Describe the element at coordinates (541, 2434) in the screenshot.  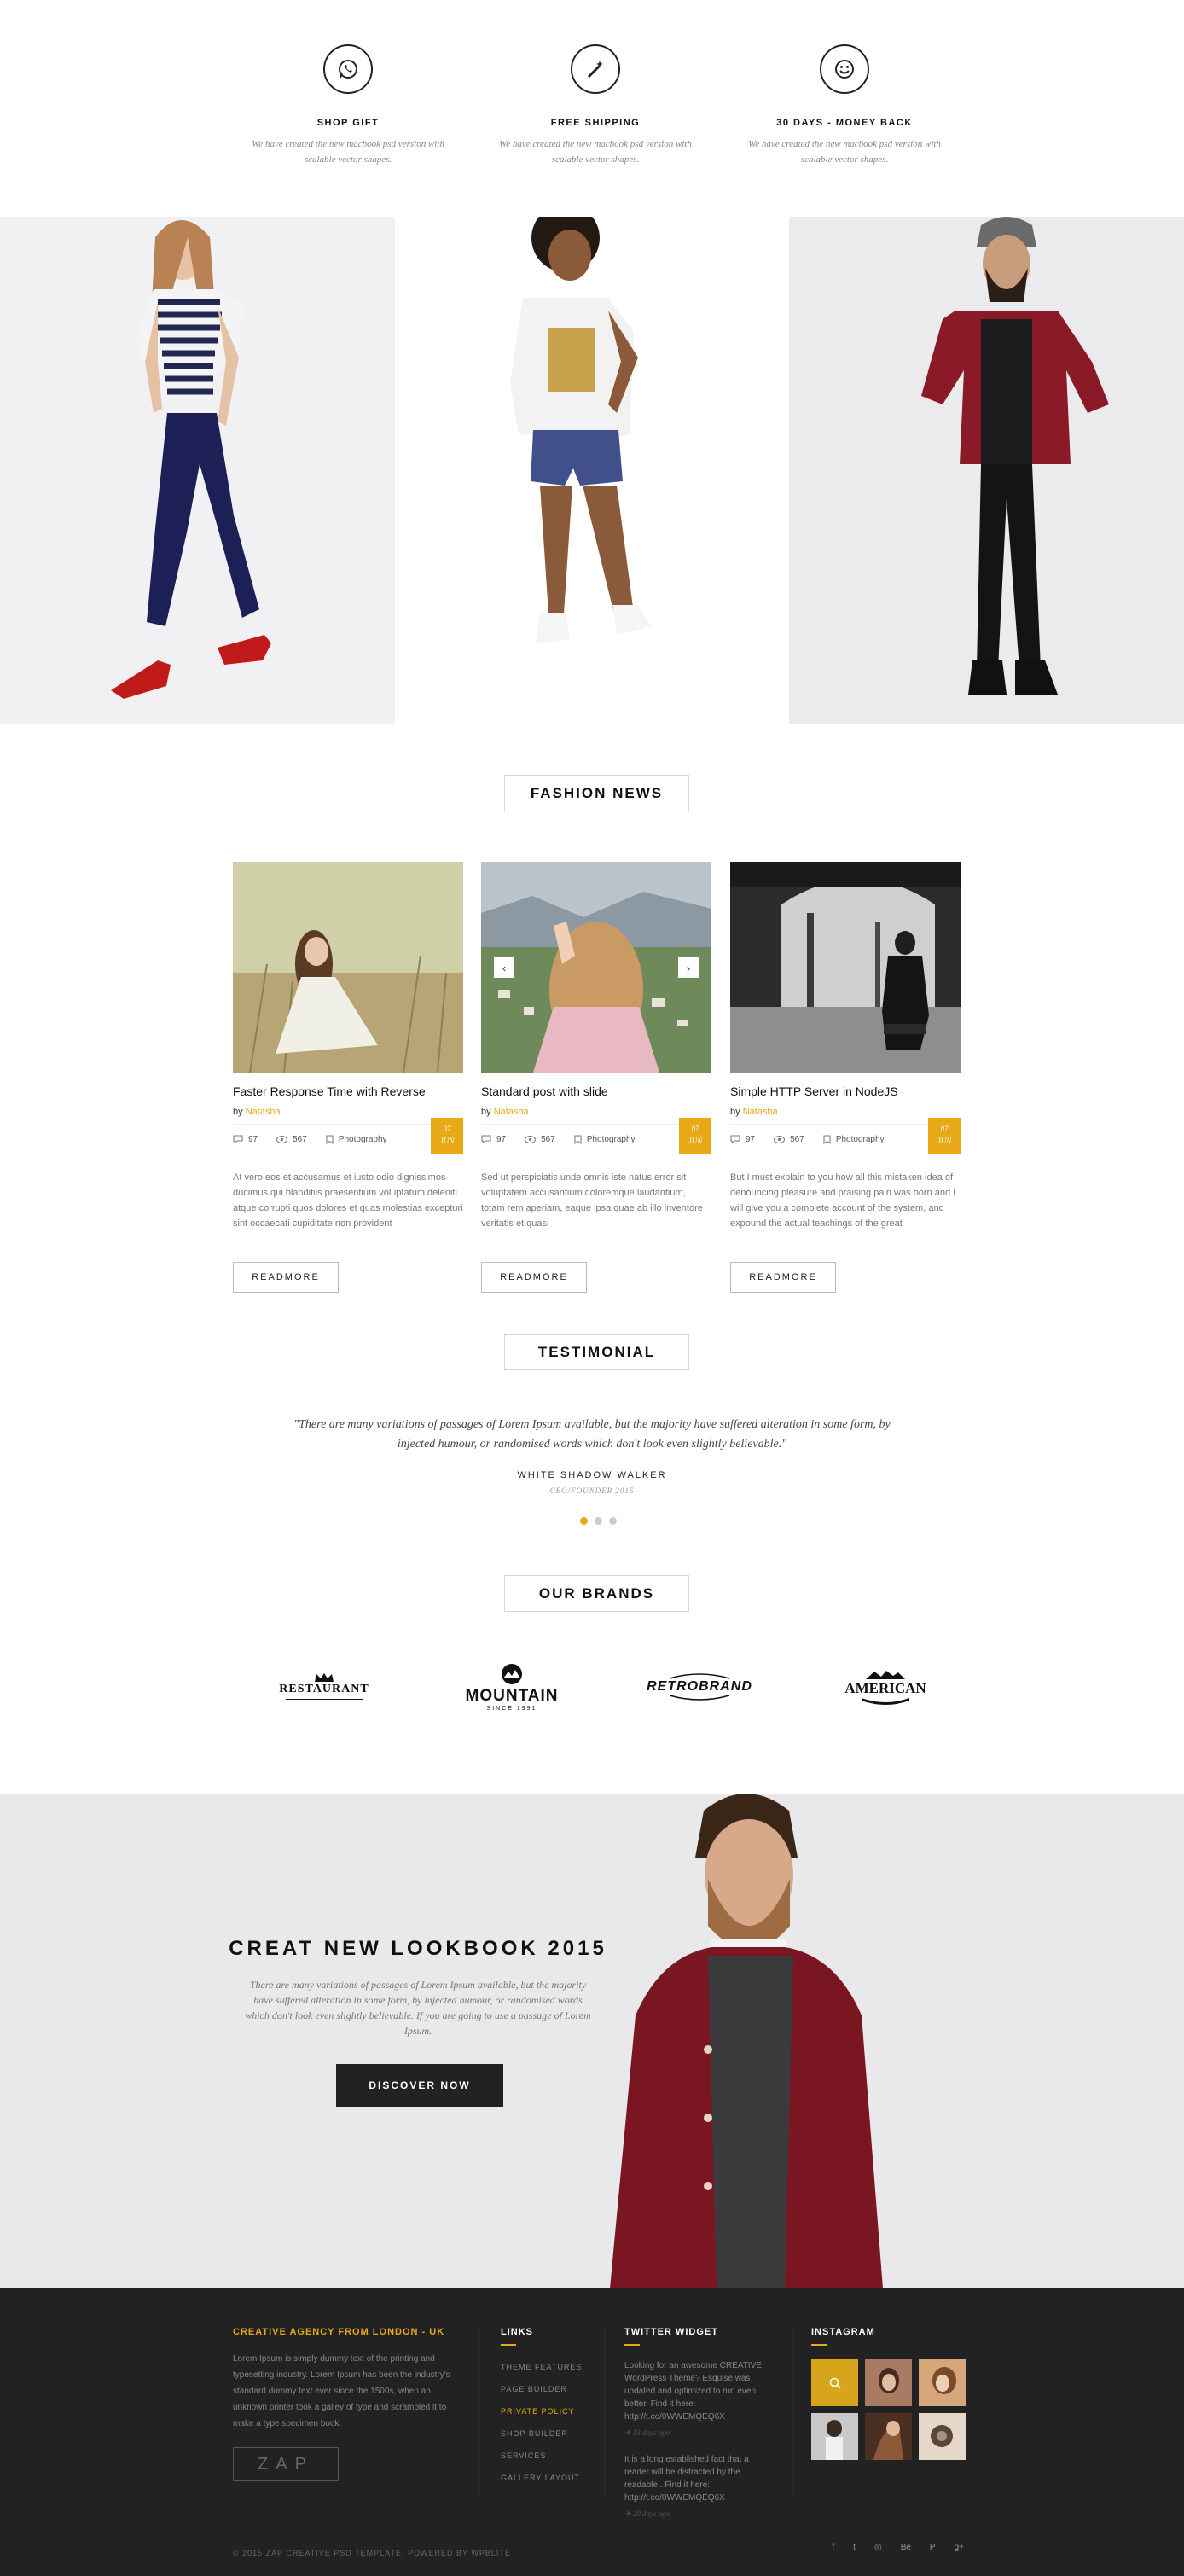
I see `footer-link-shop-builder: SHOP BUILDER` at that location.